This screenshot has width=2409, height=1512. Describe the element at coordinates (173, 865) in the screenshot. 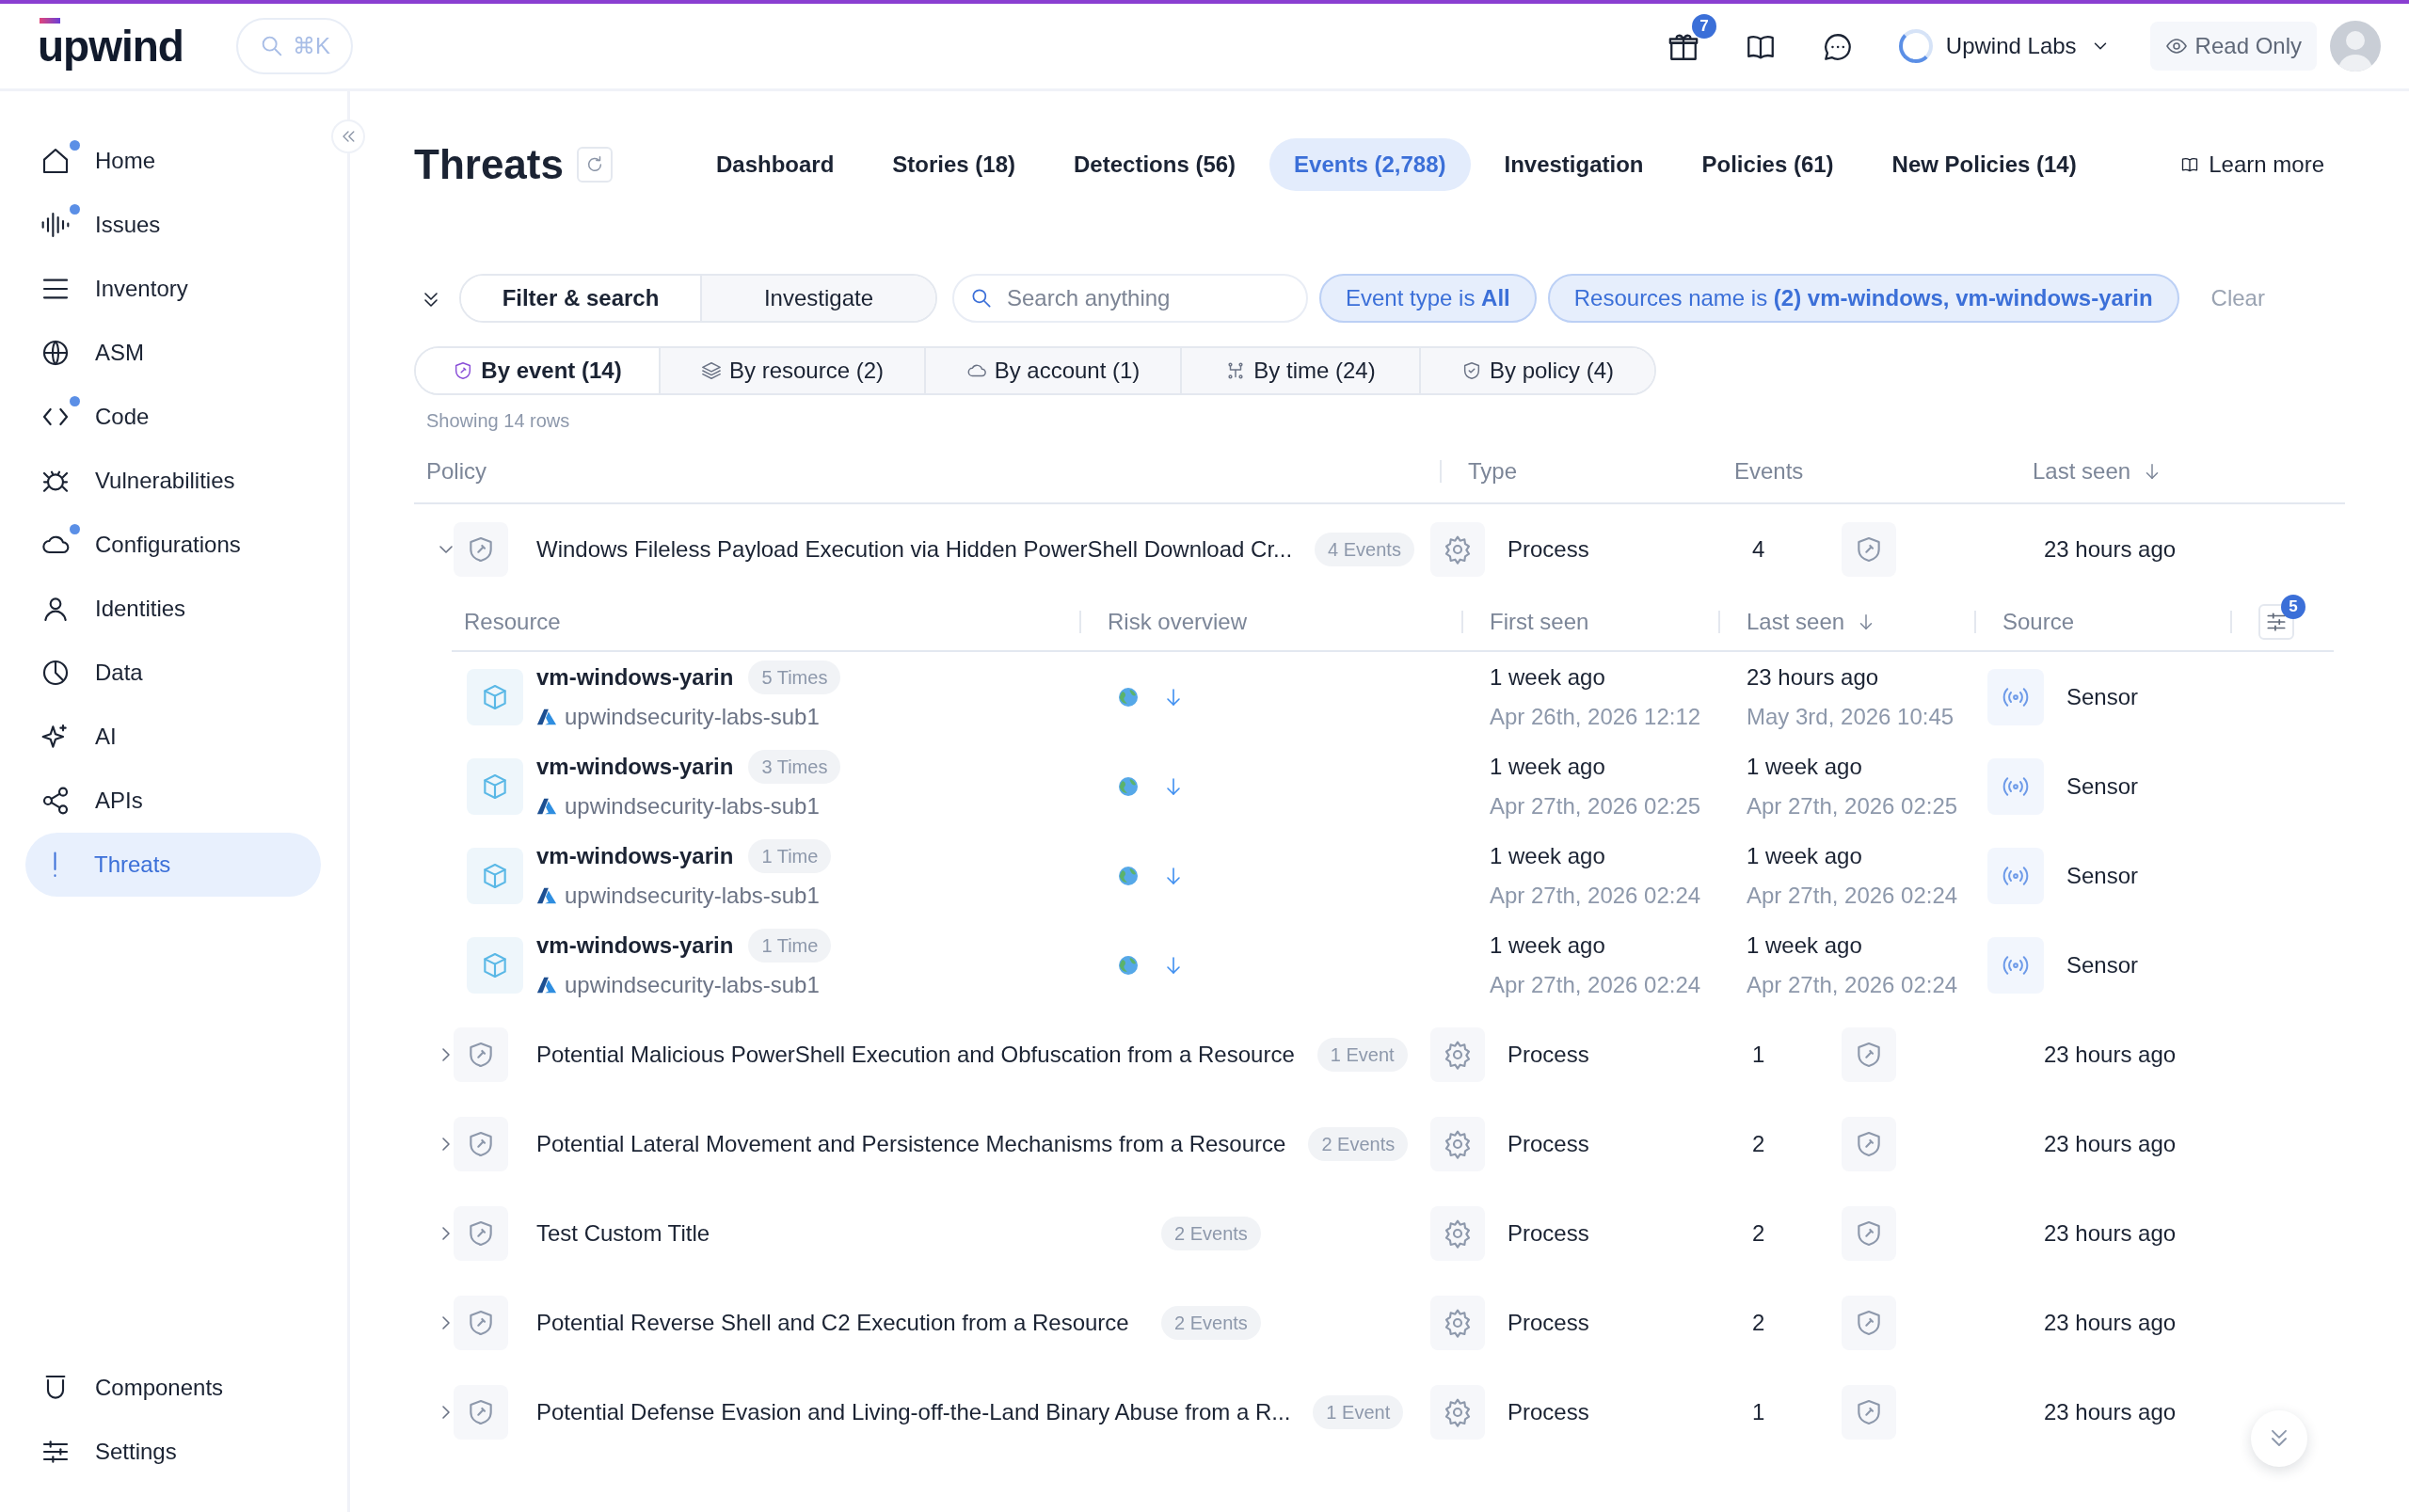

I see `sidebar-item: Threats` at that location.